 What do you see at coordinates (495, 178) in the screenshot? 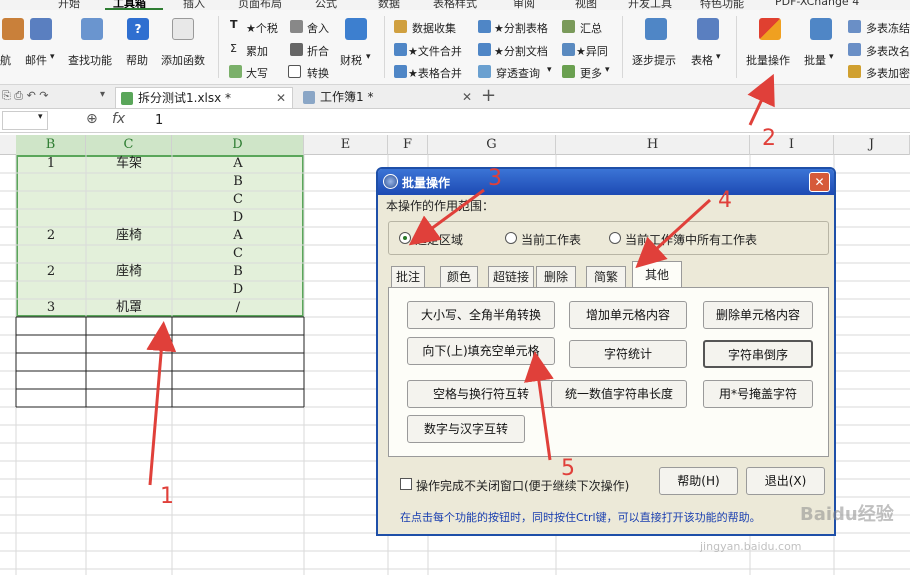
I see `annotation-3: 3` at bounding box center [495, 178].